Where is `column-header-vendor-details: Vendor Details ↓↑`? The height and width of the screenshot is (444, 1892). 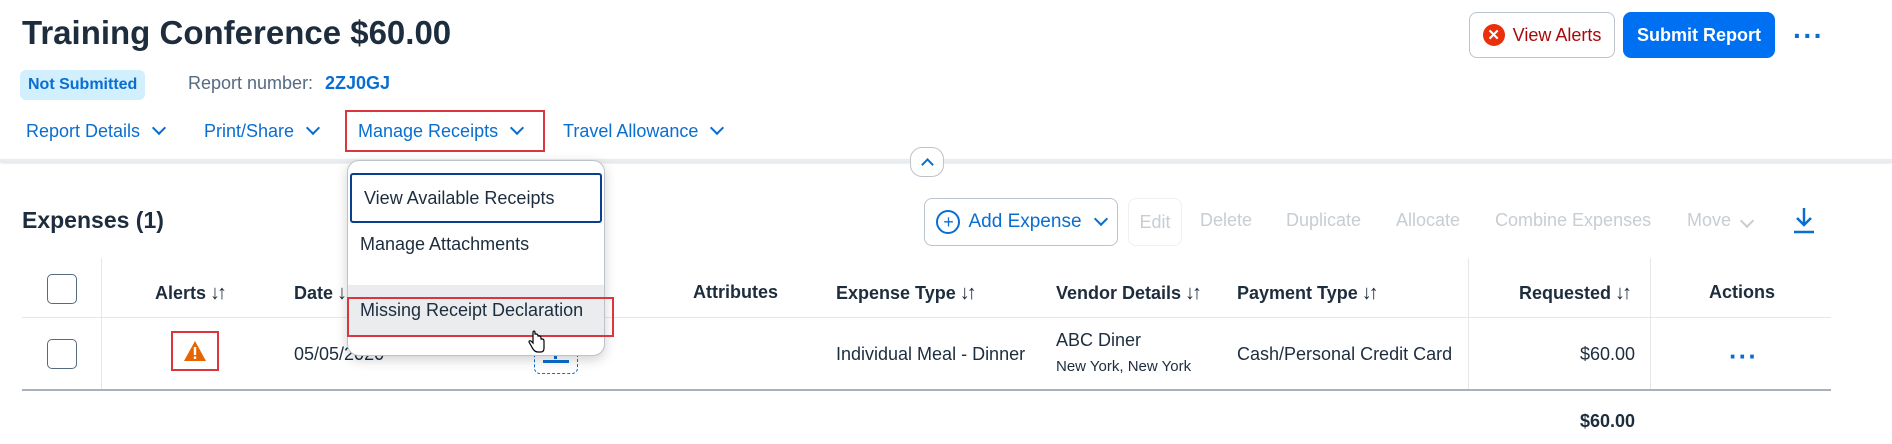
column-header-vendor-details: Vendor Details ↓↑ is located at coordinates (1129, 293).